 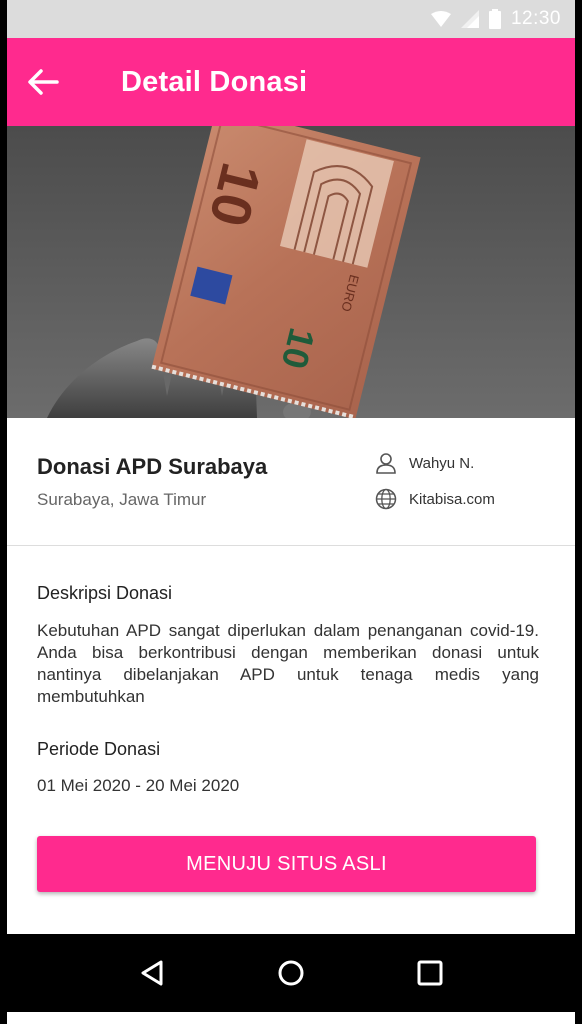 What do you see at coordinates (386, 499) in the screenshot?
I see `globe-icon` at bounding box center [386, 499].